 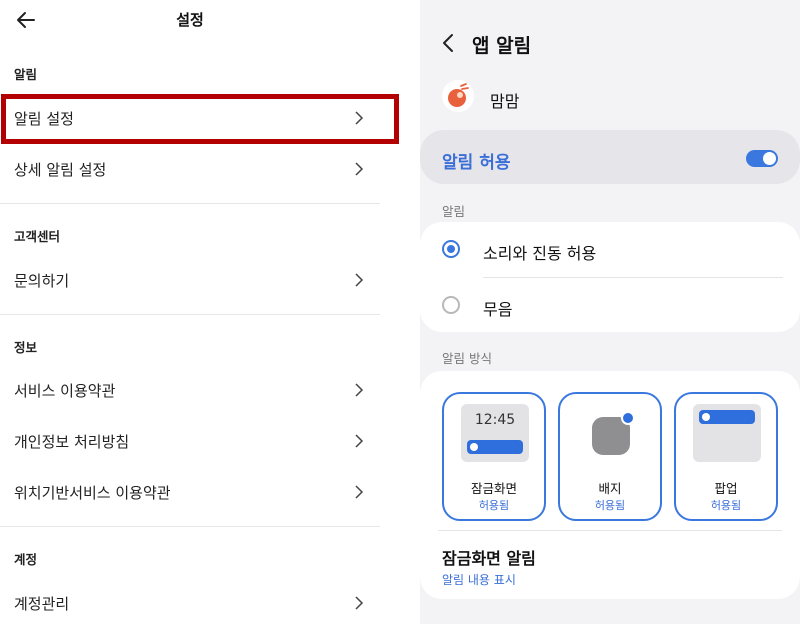 I want to click on tile-name: 배지, so click(x=610, y=488).